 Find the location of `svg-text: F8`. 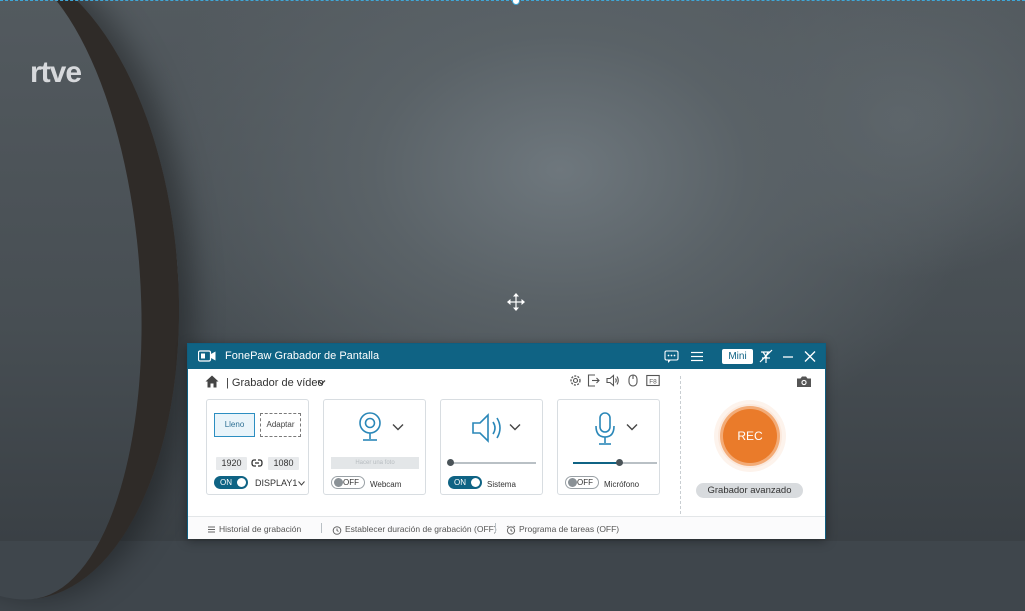

svg-text: F8 is located at coordinates (653, 381).